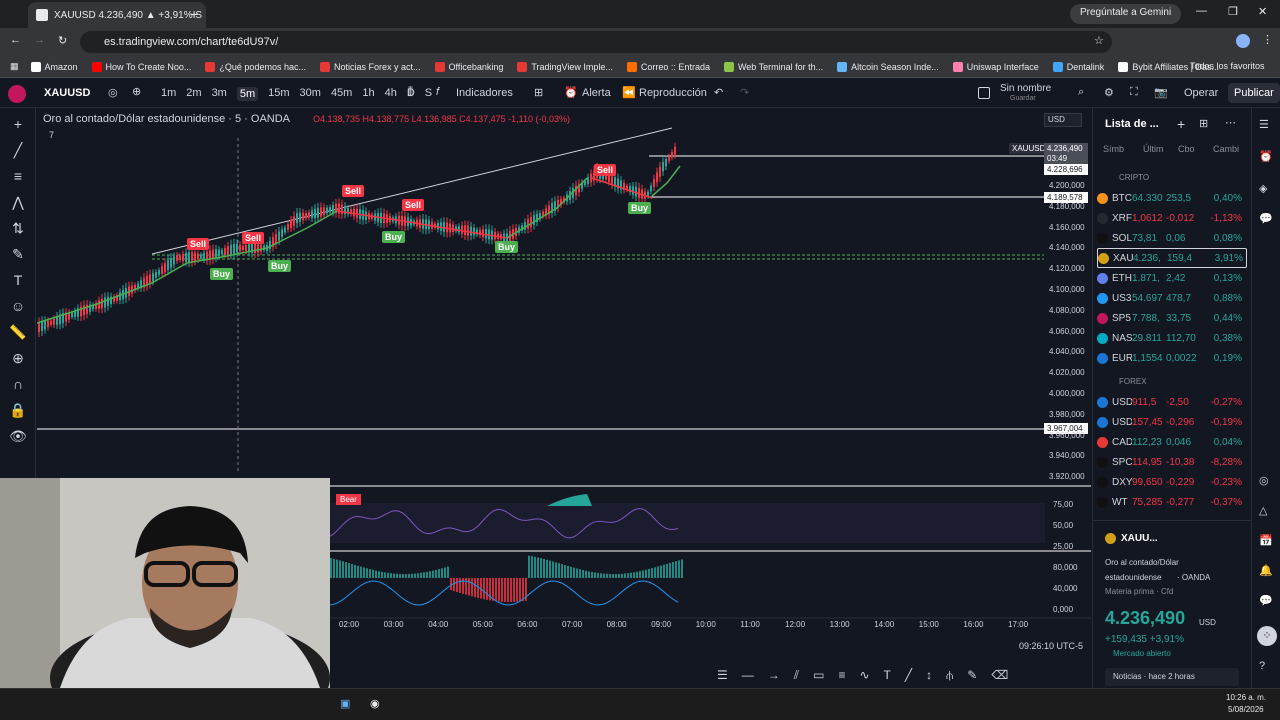 This screenshot has width=1280, height=720. Describe the element at coordinates (113, 92) in the screenshot. I see `watch-symbol-icon: ◎` at that location.